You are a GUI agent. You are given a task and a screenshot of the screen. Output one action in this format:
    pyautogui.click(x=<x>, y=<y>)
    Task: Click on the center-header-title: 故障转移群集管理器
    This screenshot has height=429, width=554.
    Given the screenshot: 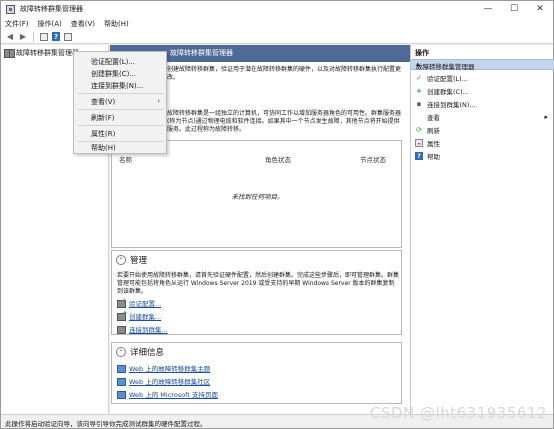 What is the action you would take?
    pyautogui.click(x=201, y=53)
    